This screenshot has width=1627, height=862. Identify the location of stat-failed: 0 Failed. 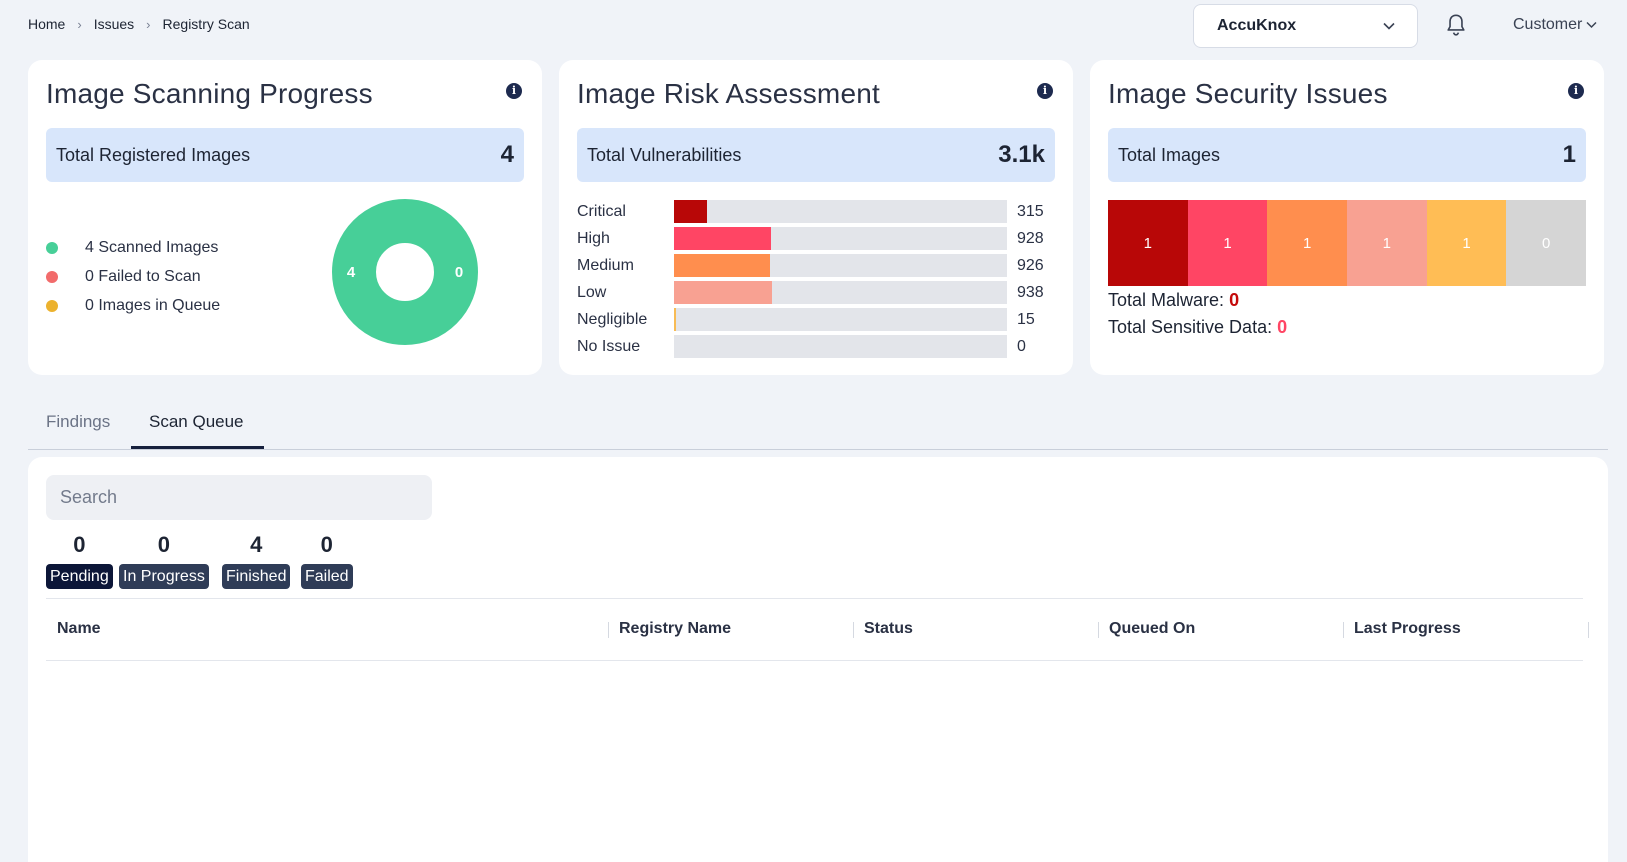
(327, 560).